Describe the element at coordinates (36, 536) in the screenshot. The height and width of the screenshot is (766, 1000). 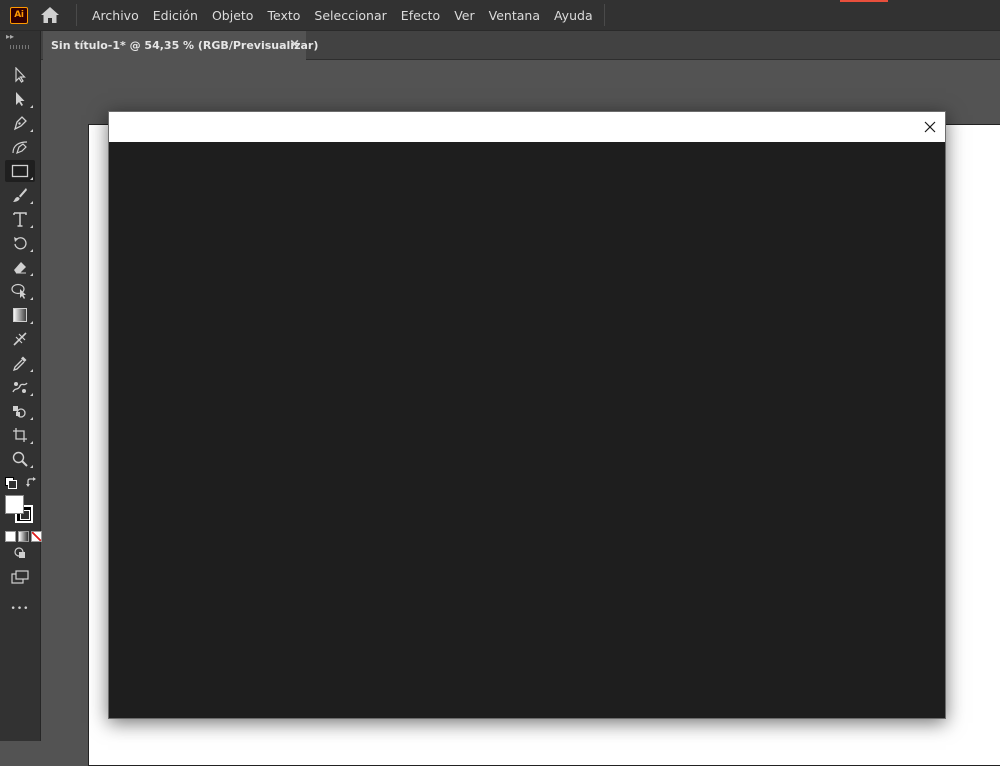
I see `none-mode-button` at that location.